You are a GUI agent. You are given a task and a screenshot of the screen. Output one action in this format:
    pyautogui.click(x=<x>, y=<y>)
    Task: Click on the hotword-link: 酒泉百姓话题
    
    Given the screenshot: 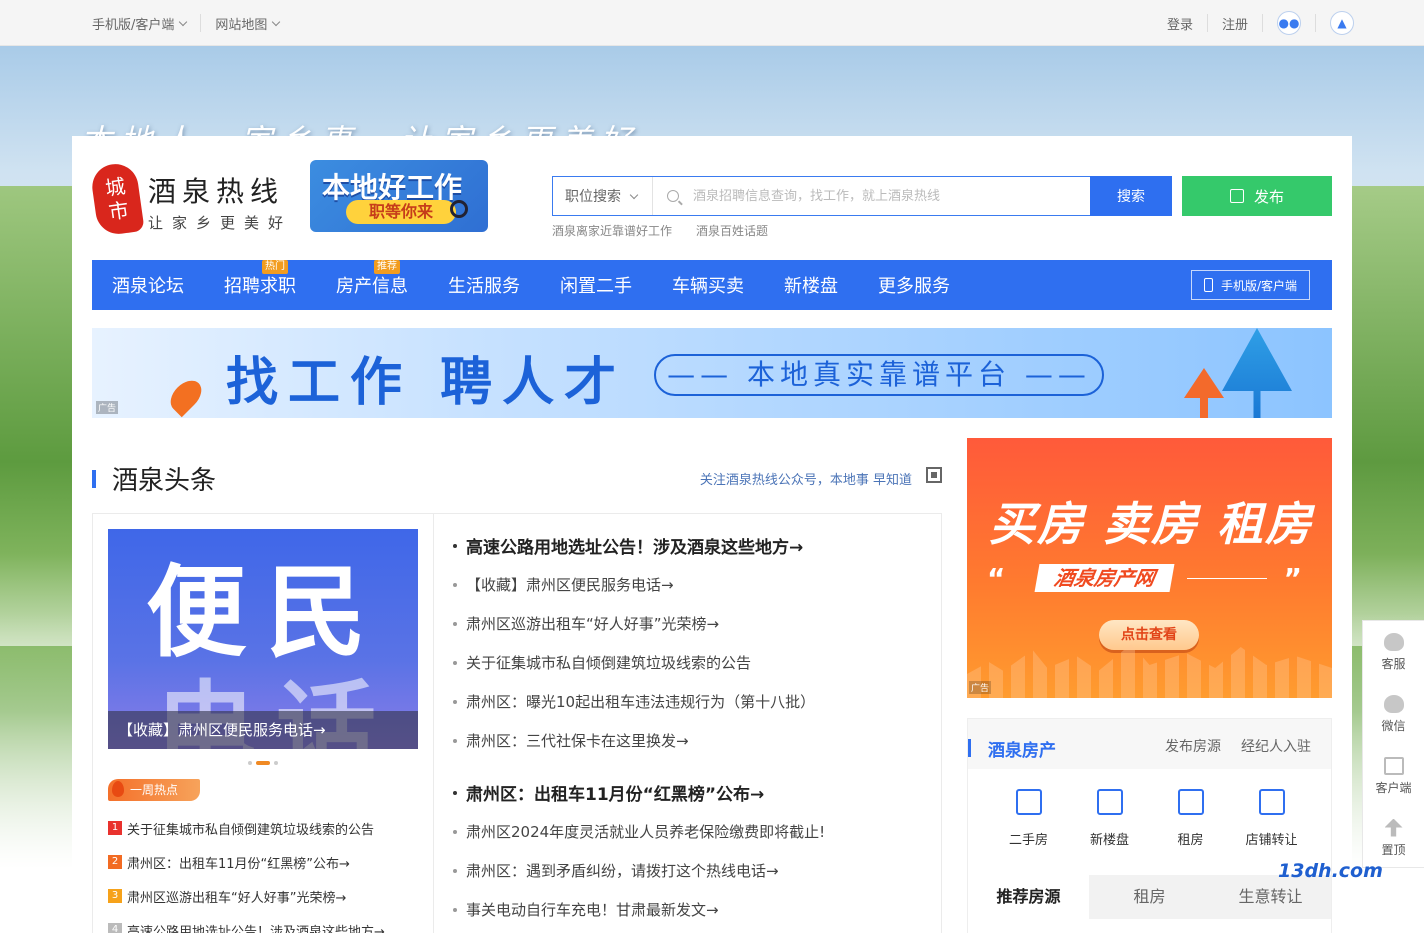 What is the action you would take?
    pyautogui.click(x=732, y=230)
    